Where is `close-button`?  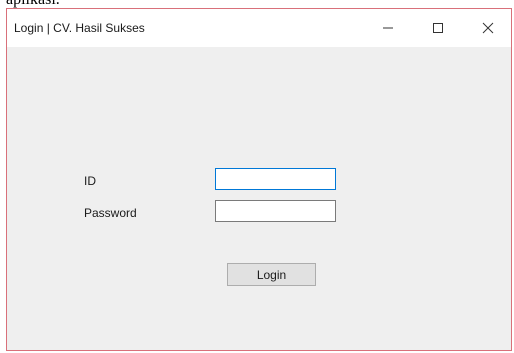 close-button is located at coordinates (487, 28).